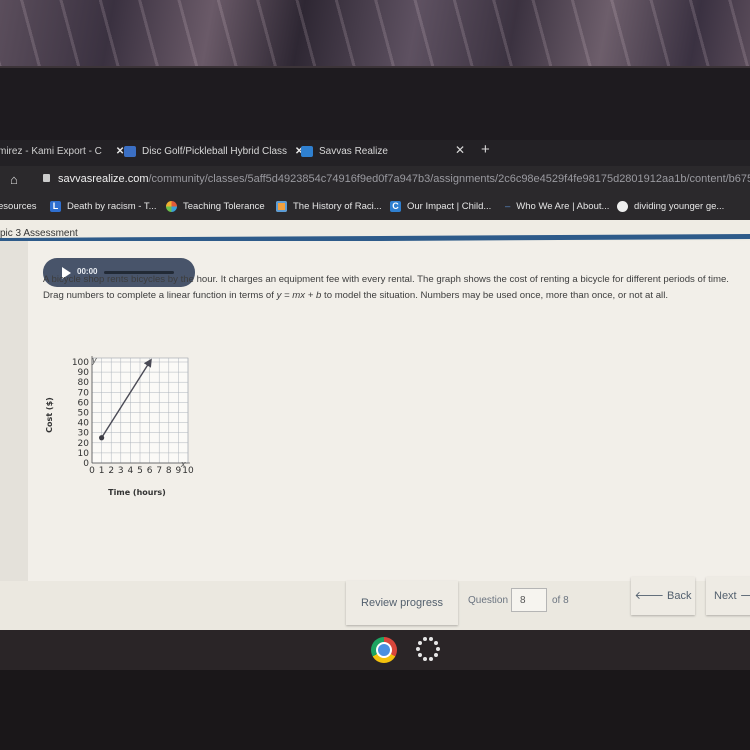  I want to click on classroom-icon, so click(130, 151).